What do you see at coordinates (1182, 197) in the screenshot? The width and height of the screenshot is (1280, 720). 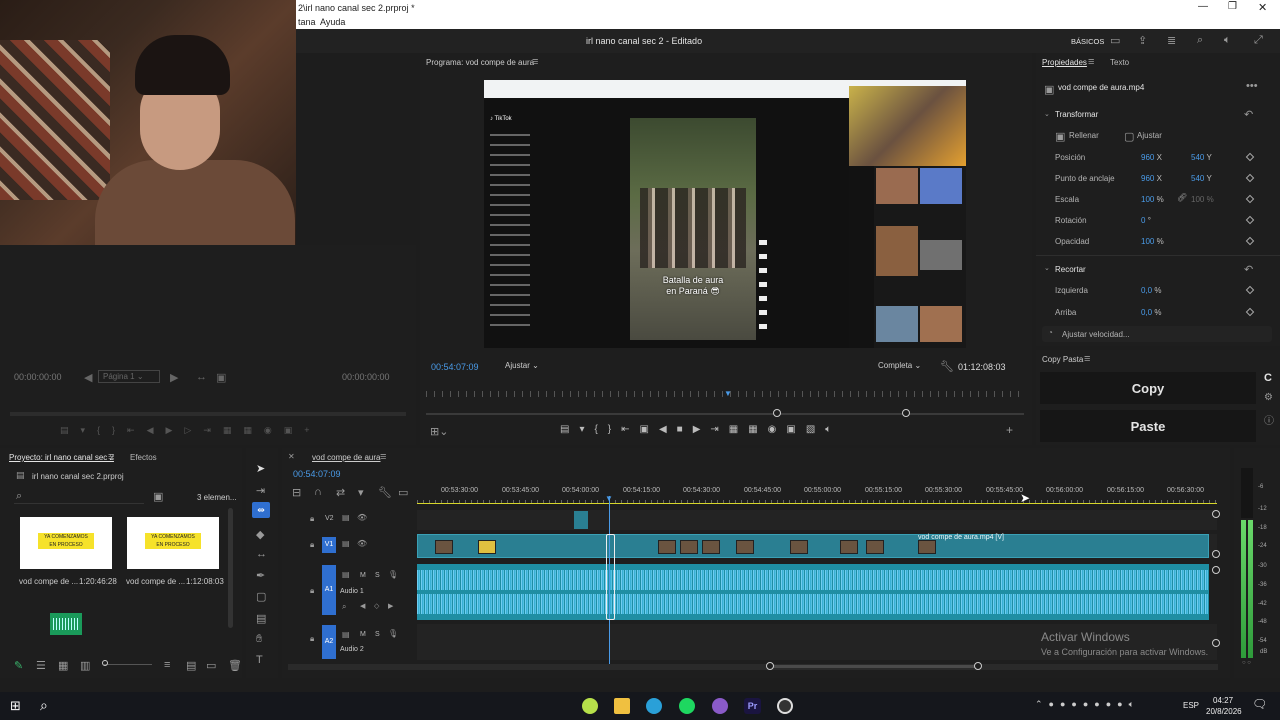 I see `link-icon: 🔗︎` at bounding box center [1182, 197].